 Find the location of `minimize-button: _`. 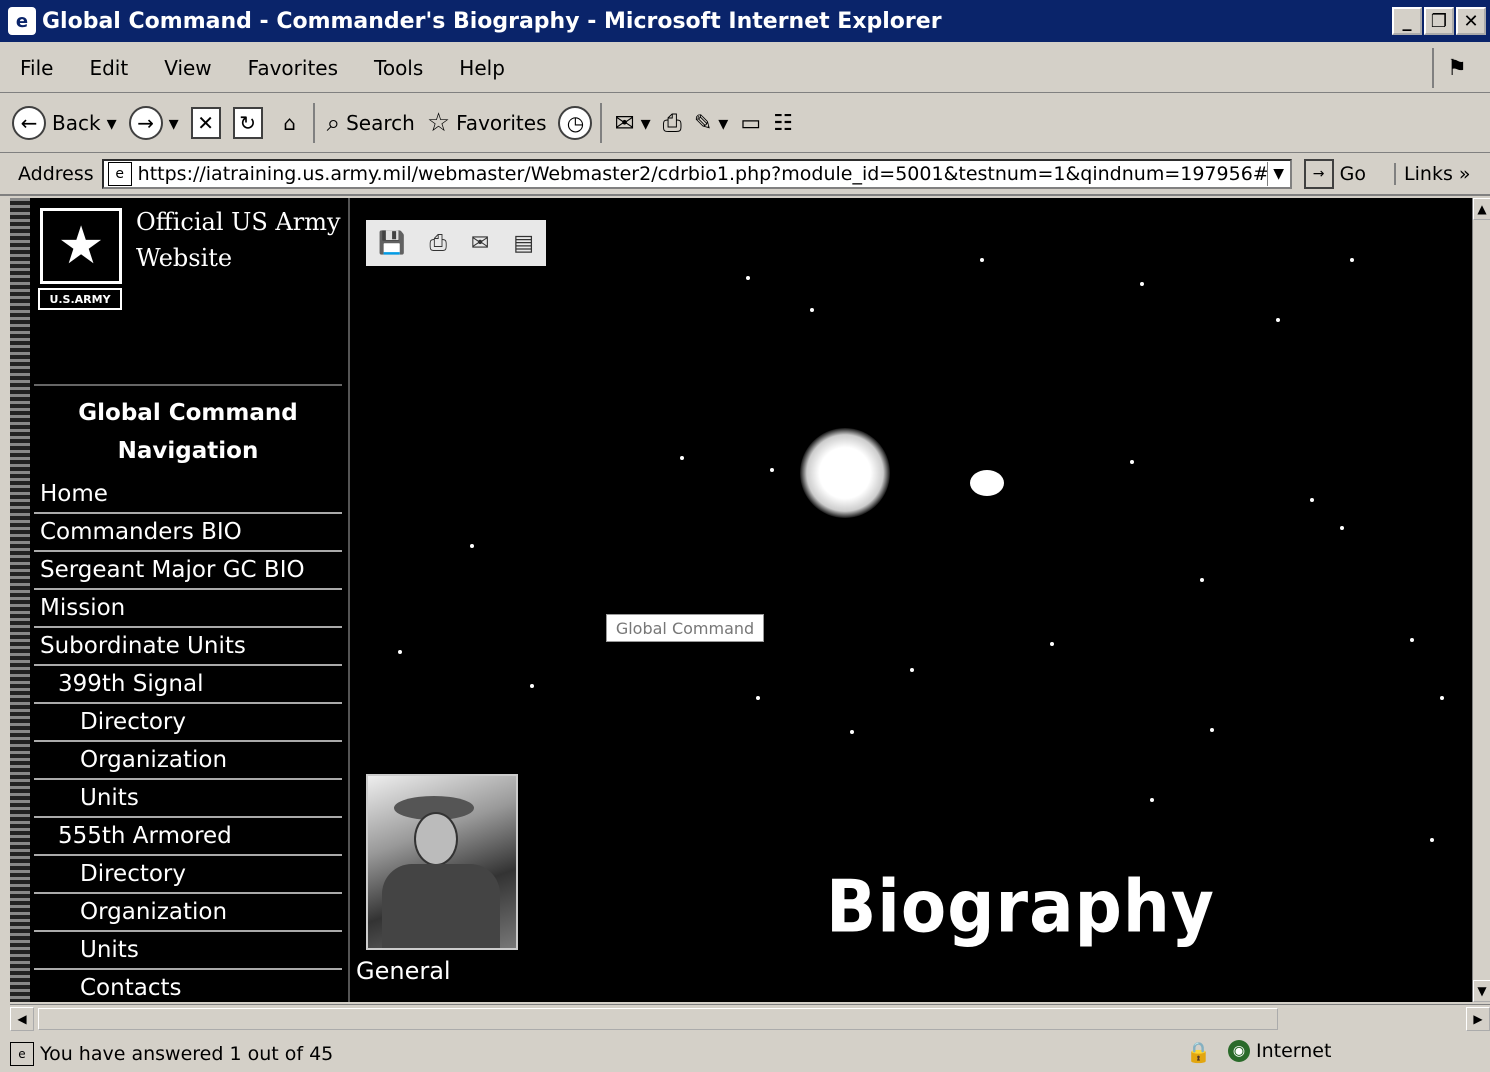

minimize-button: _ is located at coordinates (1407, 21).